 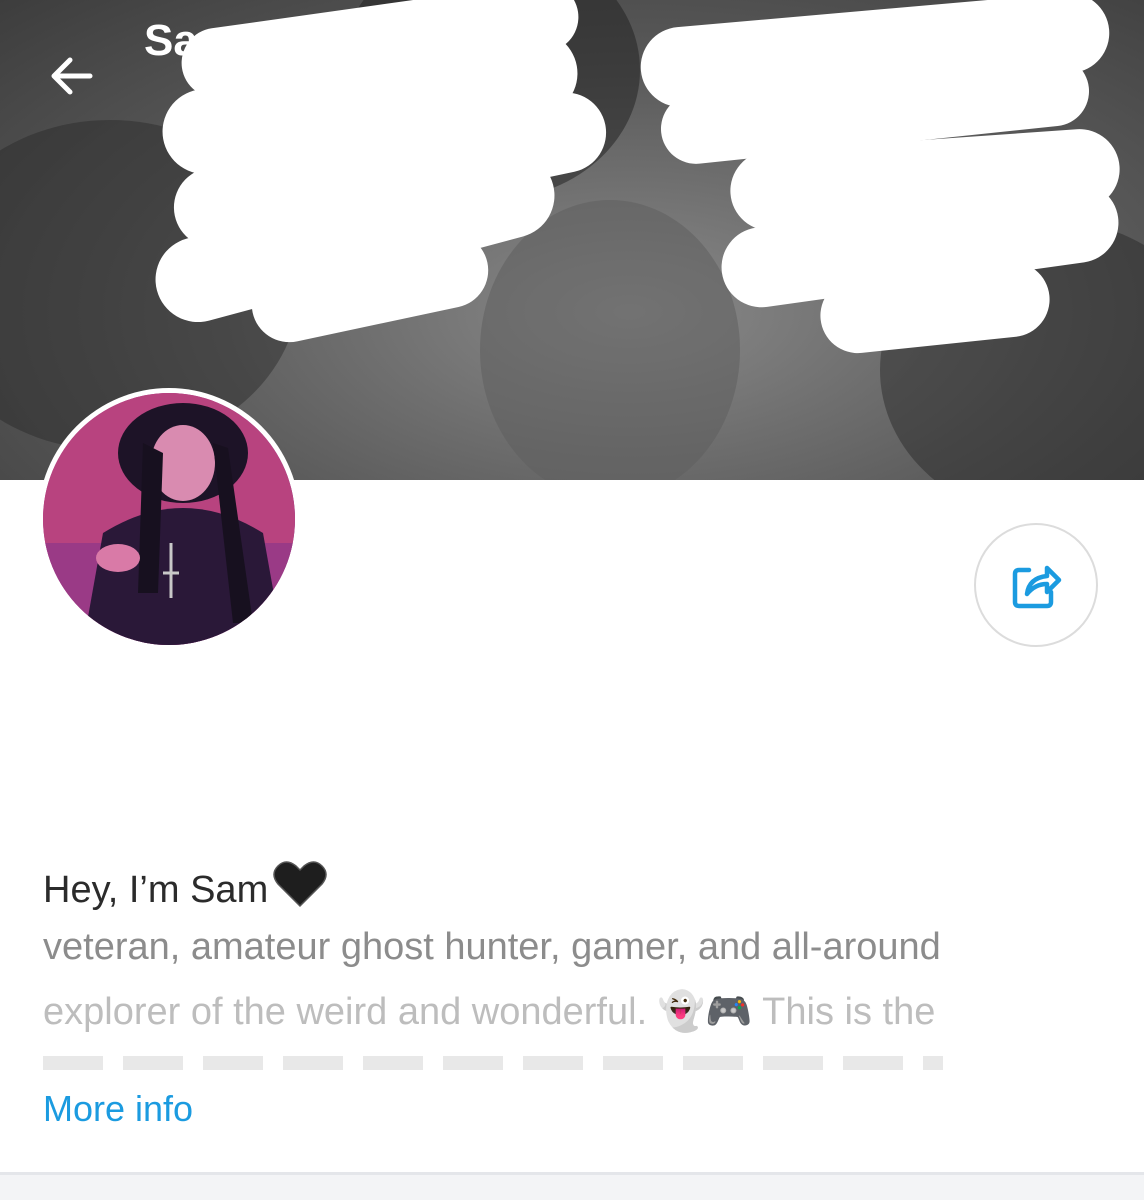 I want to click on back-button, so click(x=72, y=76).